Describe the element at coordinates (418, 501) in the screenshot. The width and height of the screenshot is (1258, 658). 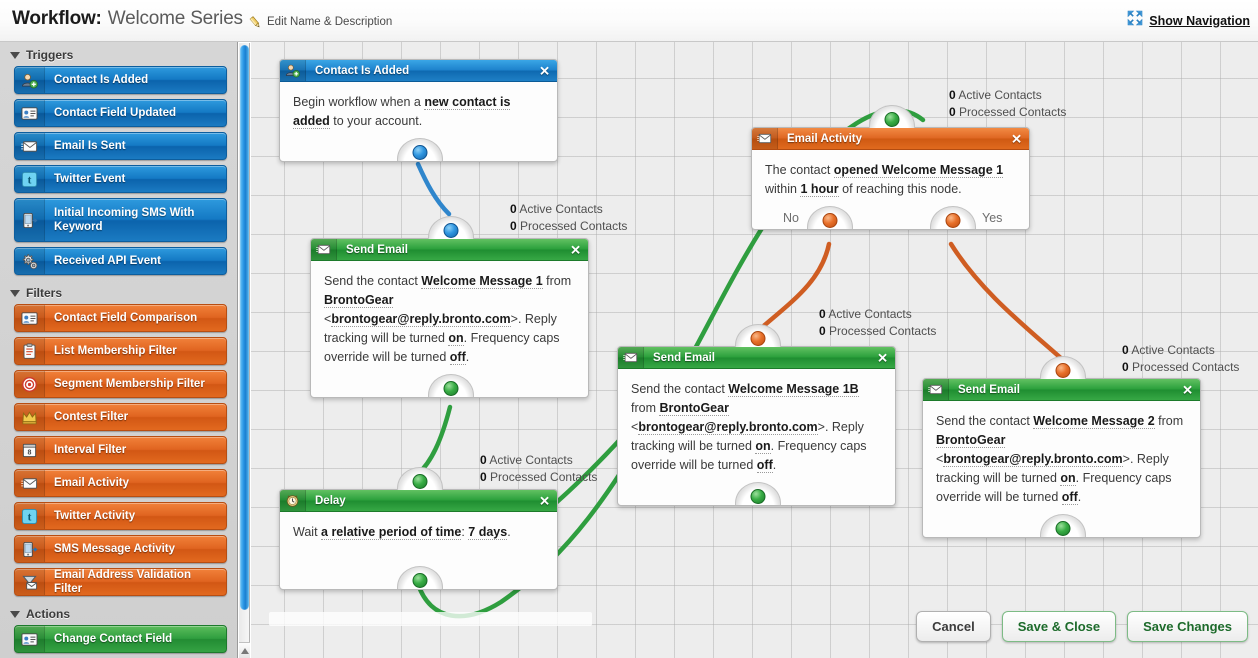
I see `node-header: Delay ✕` at that location.